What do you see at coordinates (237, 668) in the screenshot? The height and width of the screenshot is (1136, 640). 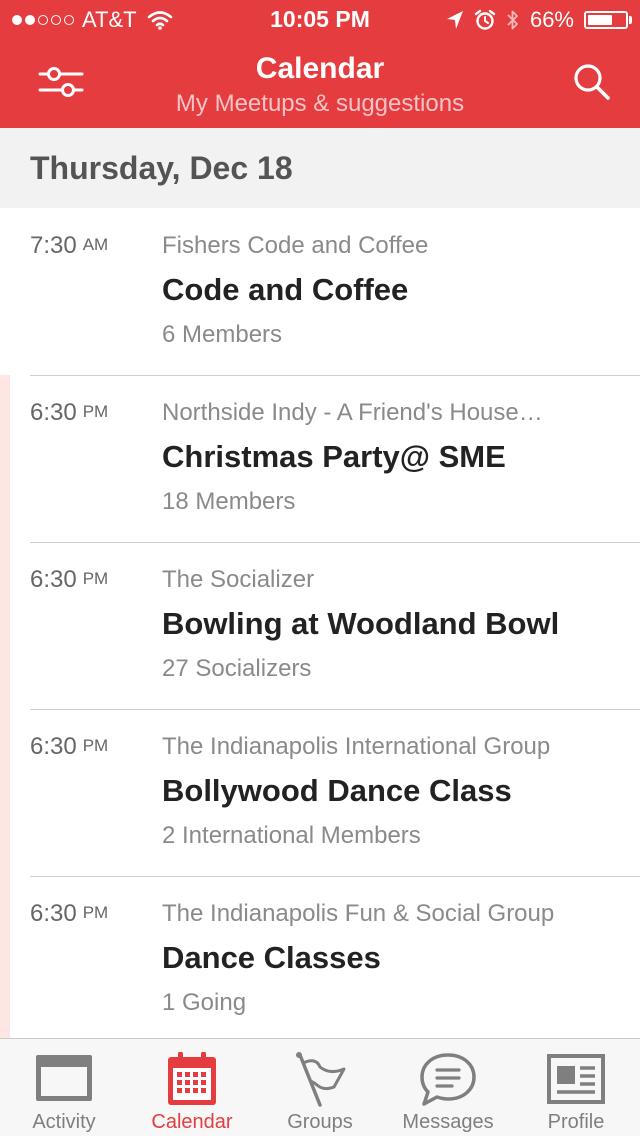 I see `event-members: 27 Socializers` at bounding box center [237, 668].